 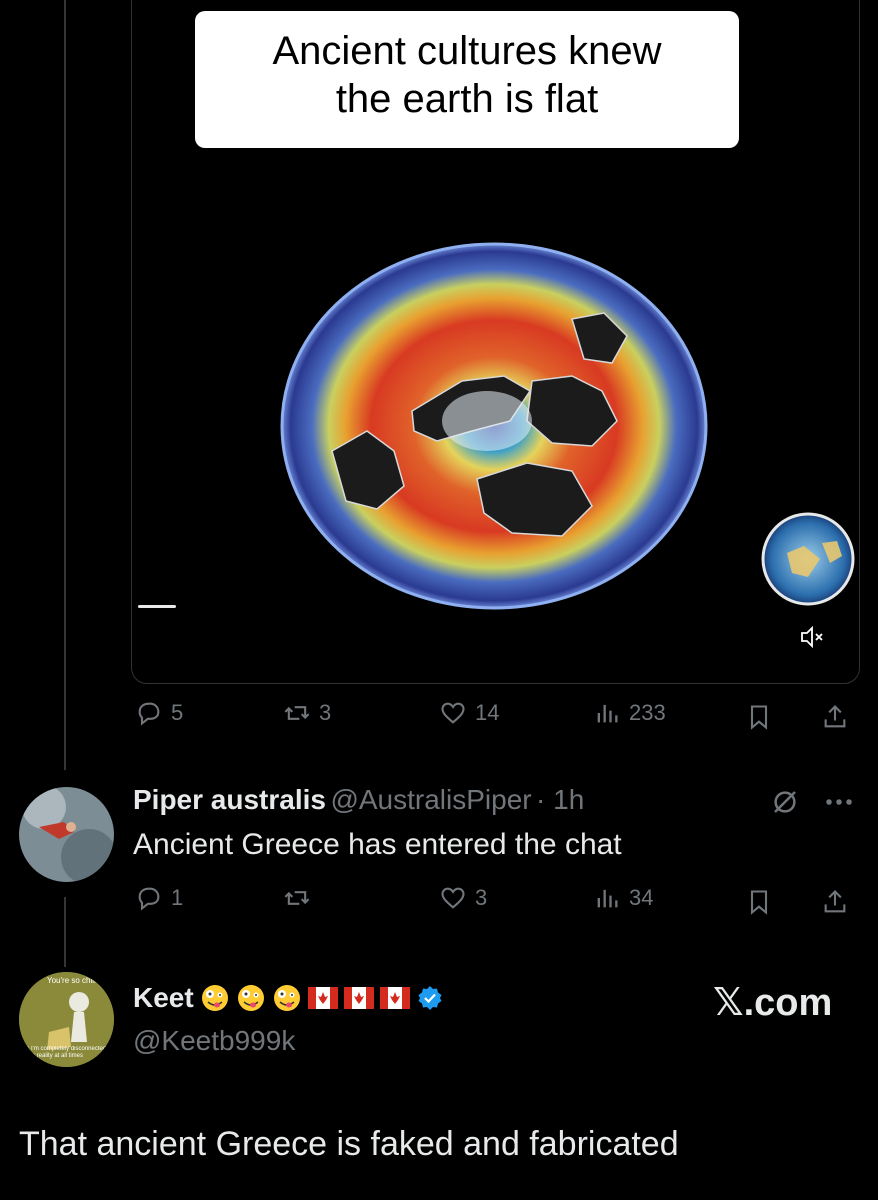 I want to click on reply-action-bar: 1 3 34, so click(x=494, y=902).